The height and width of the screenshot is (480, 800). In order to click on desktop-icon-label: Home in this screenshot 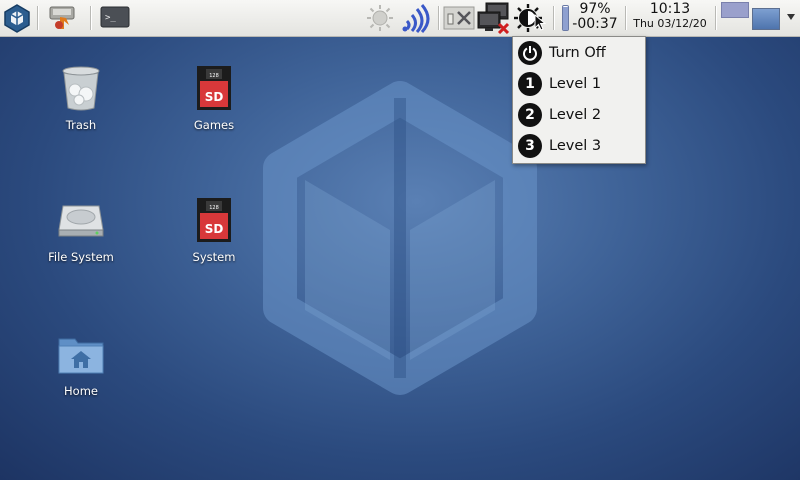, I will do `click(81, 391)`.